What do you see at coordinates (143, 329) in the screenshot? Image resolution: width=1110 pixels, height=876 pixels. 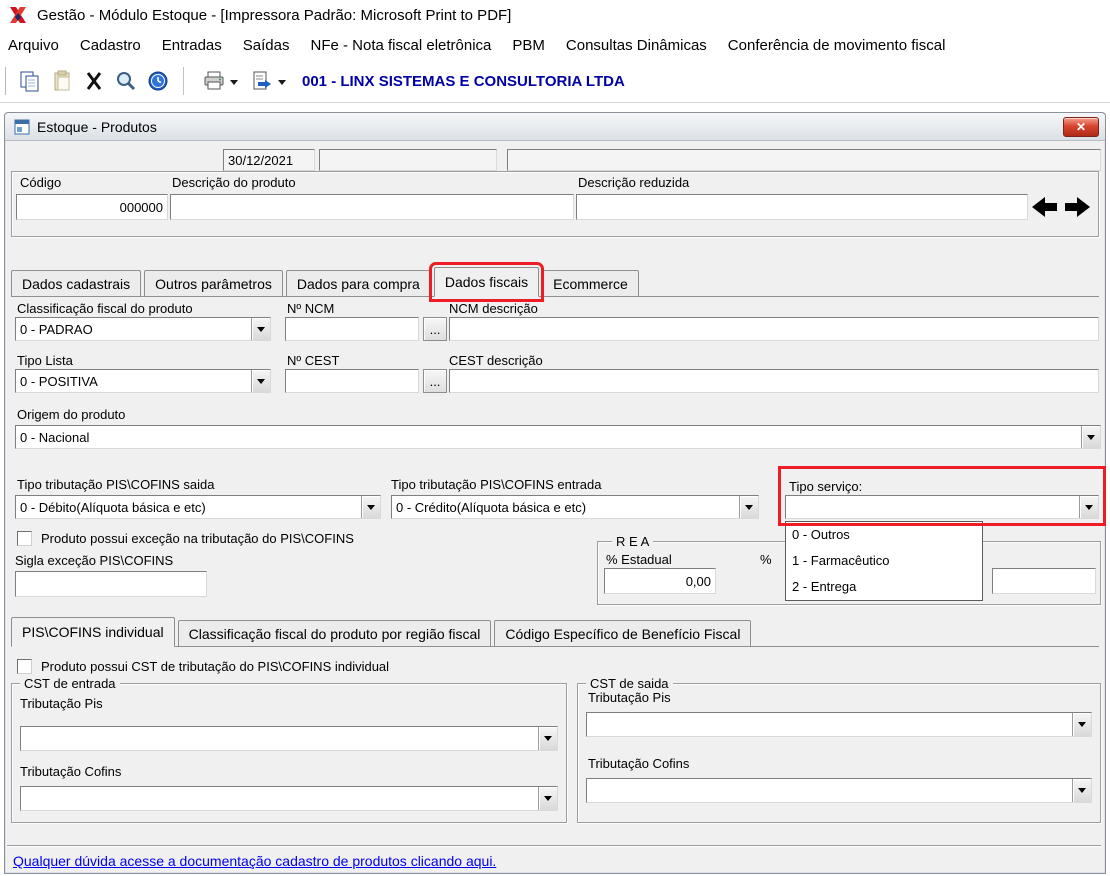 I see `classificacao-fiscal-combo: 0 - PADRAO` at bounding box center [143, 329].